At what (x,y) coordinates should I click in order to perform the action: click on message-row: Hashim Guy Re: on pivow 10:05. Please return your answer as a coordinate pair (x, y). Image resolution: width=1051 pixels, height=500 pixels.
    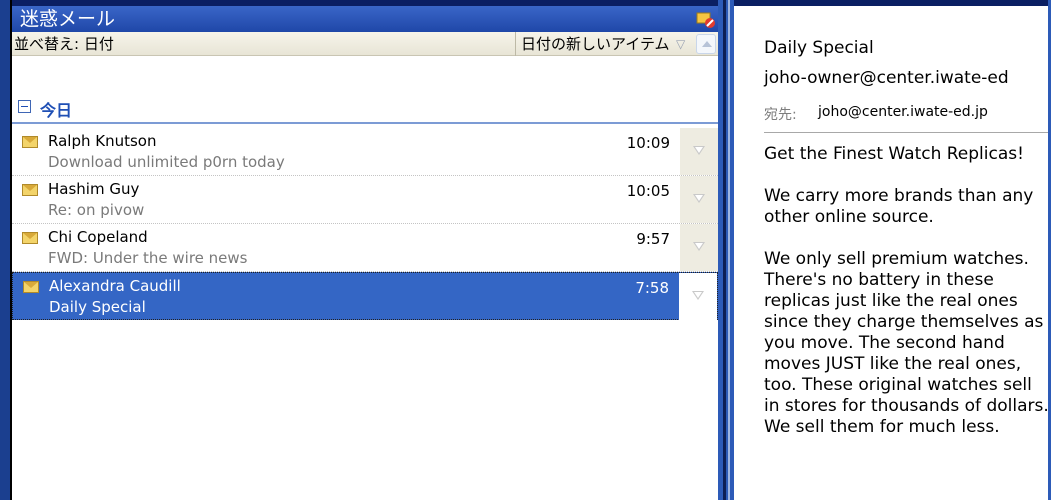
    Looking at the image, I should click on (365, 200).